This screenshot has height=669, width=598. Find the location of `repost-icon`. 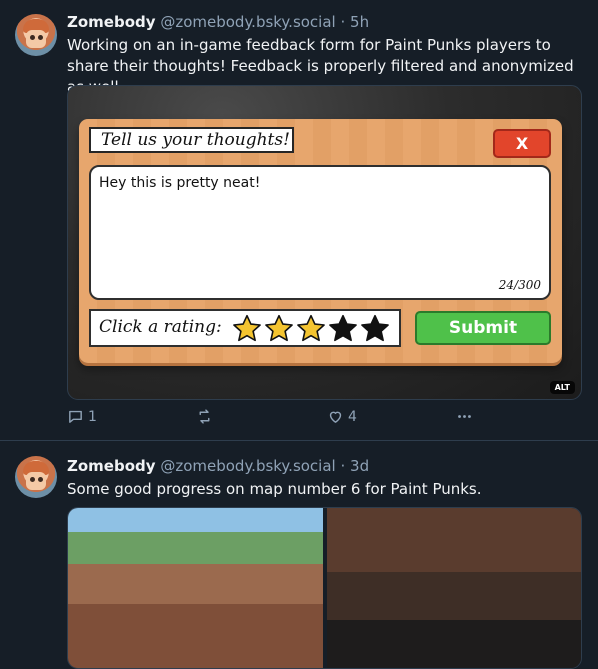

repost-icon is located at coordinates (204, 416).